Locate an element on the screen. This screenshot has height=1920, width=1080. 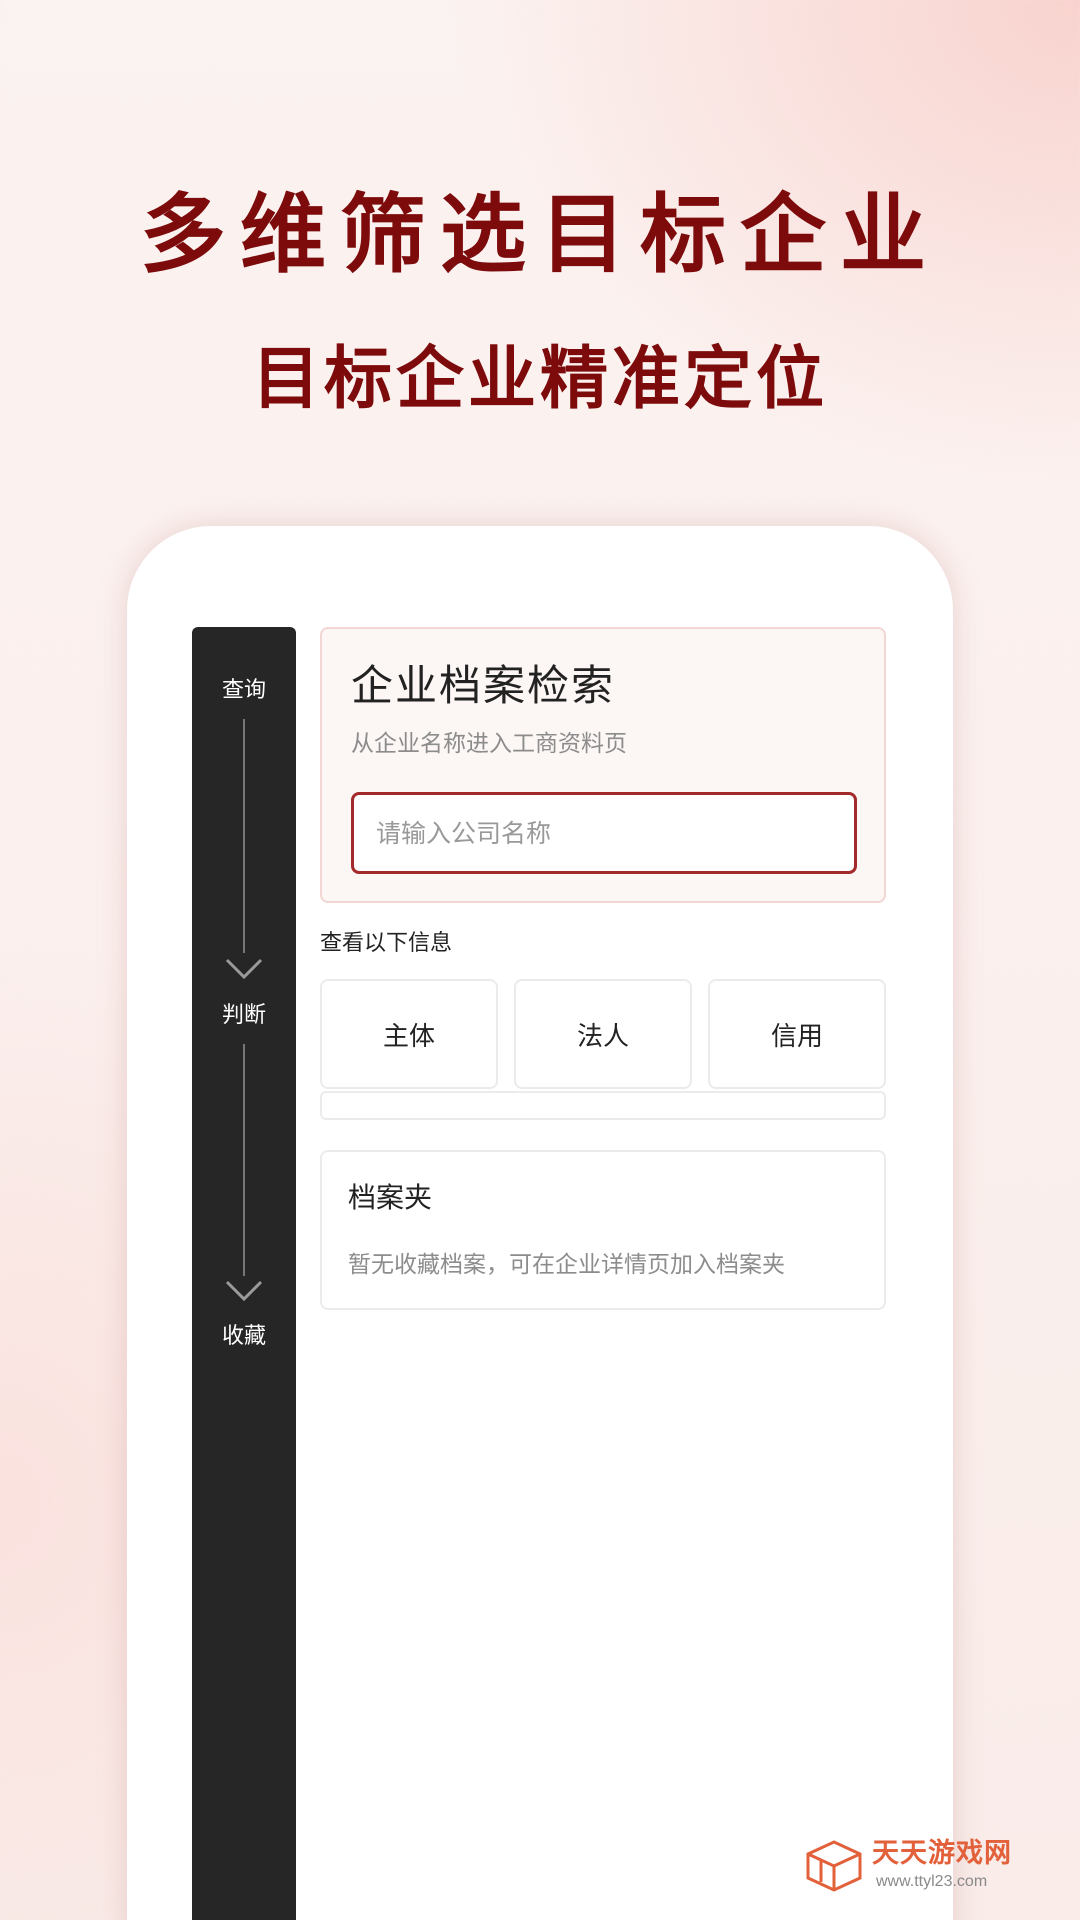
step-sidebar: 查询 判断 收藏 is located at coordinates (244, 1273).